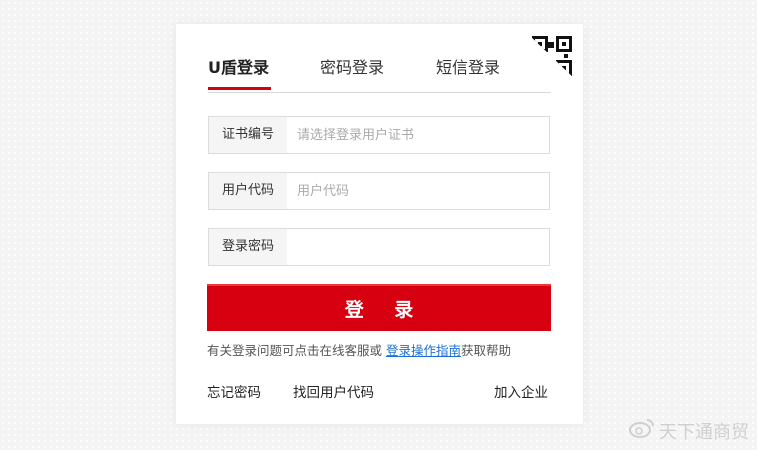 The image size is (757, 450). I want to click on weibo-icon, so click(642, 430).